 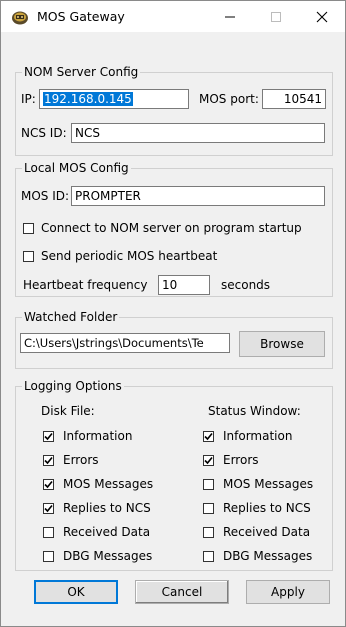 I want to click on disk-option-label: Errors, so click(x=81, y=460).